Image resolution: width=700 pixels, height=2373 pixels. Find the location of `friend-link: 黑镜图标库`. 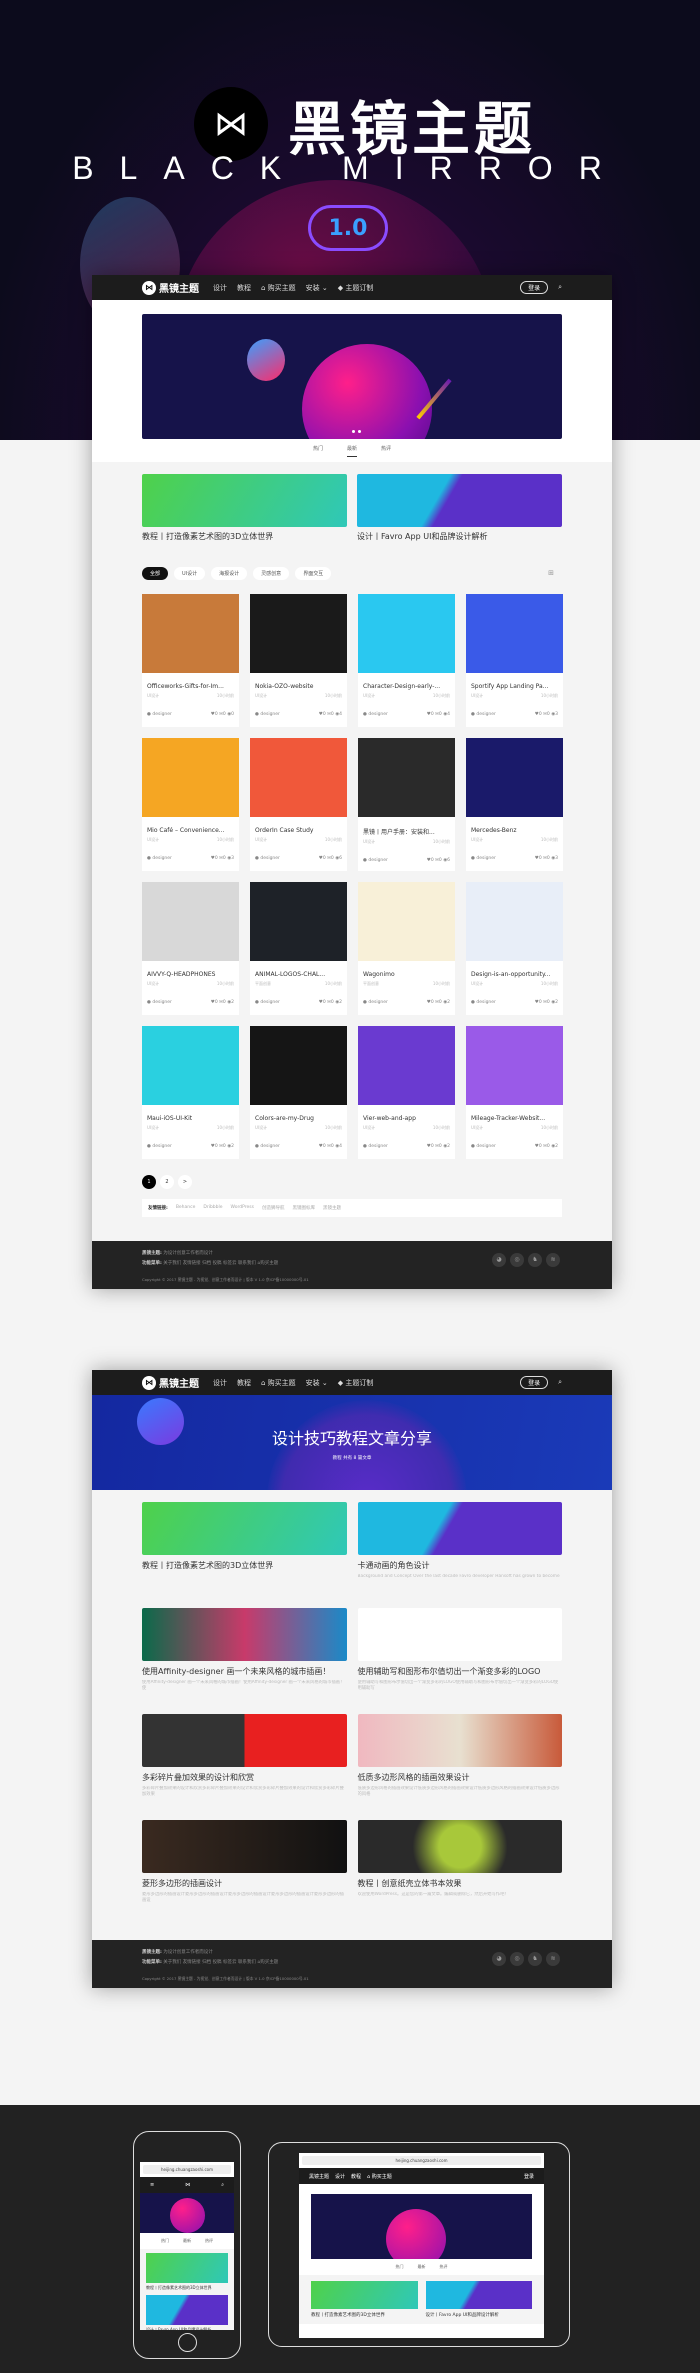

friend-link: 黑镜图标库 is located at coordinates (303, 1208).